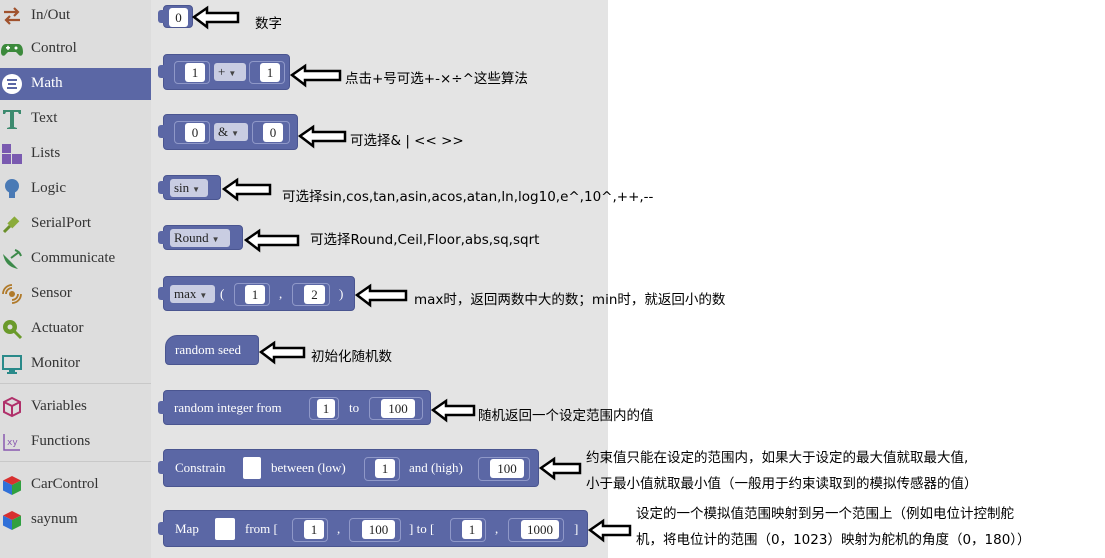 The image size is (1105, 558). What do you see at coordinates (570, 300) in the screenshot?
I see `annotation-minmax: max时，返回两数中大的数；min时，就返回小的数` at bounding box center [570, 300].